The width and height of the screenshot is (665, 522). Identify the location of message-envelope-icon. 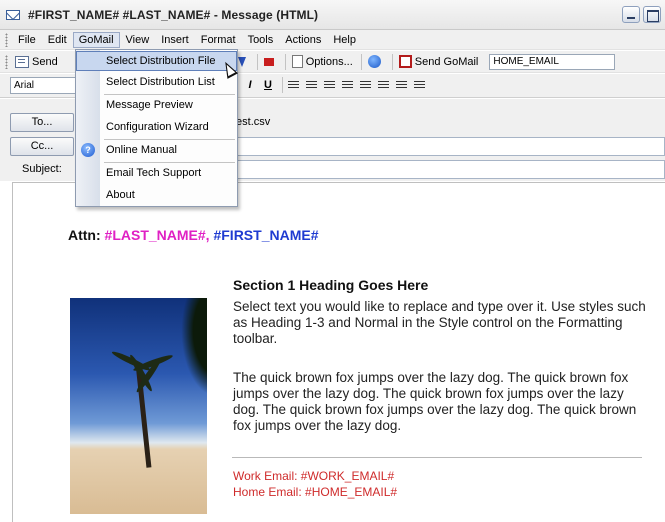
(14, 15).